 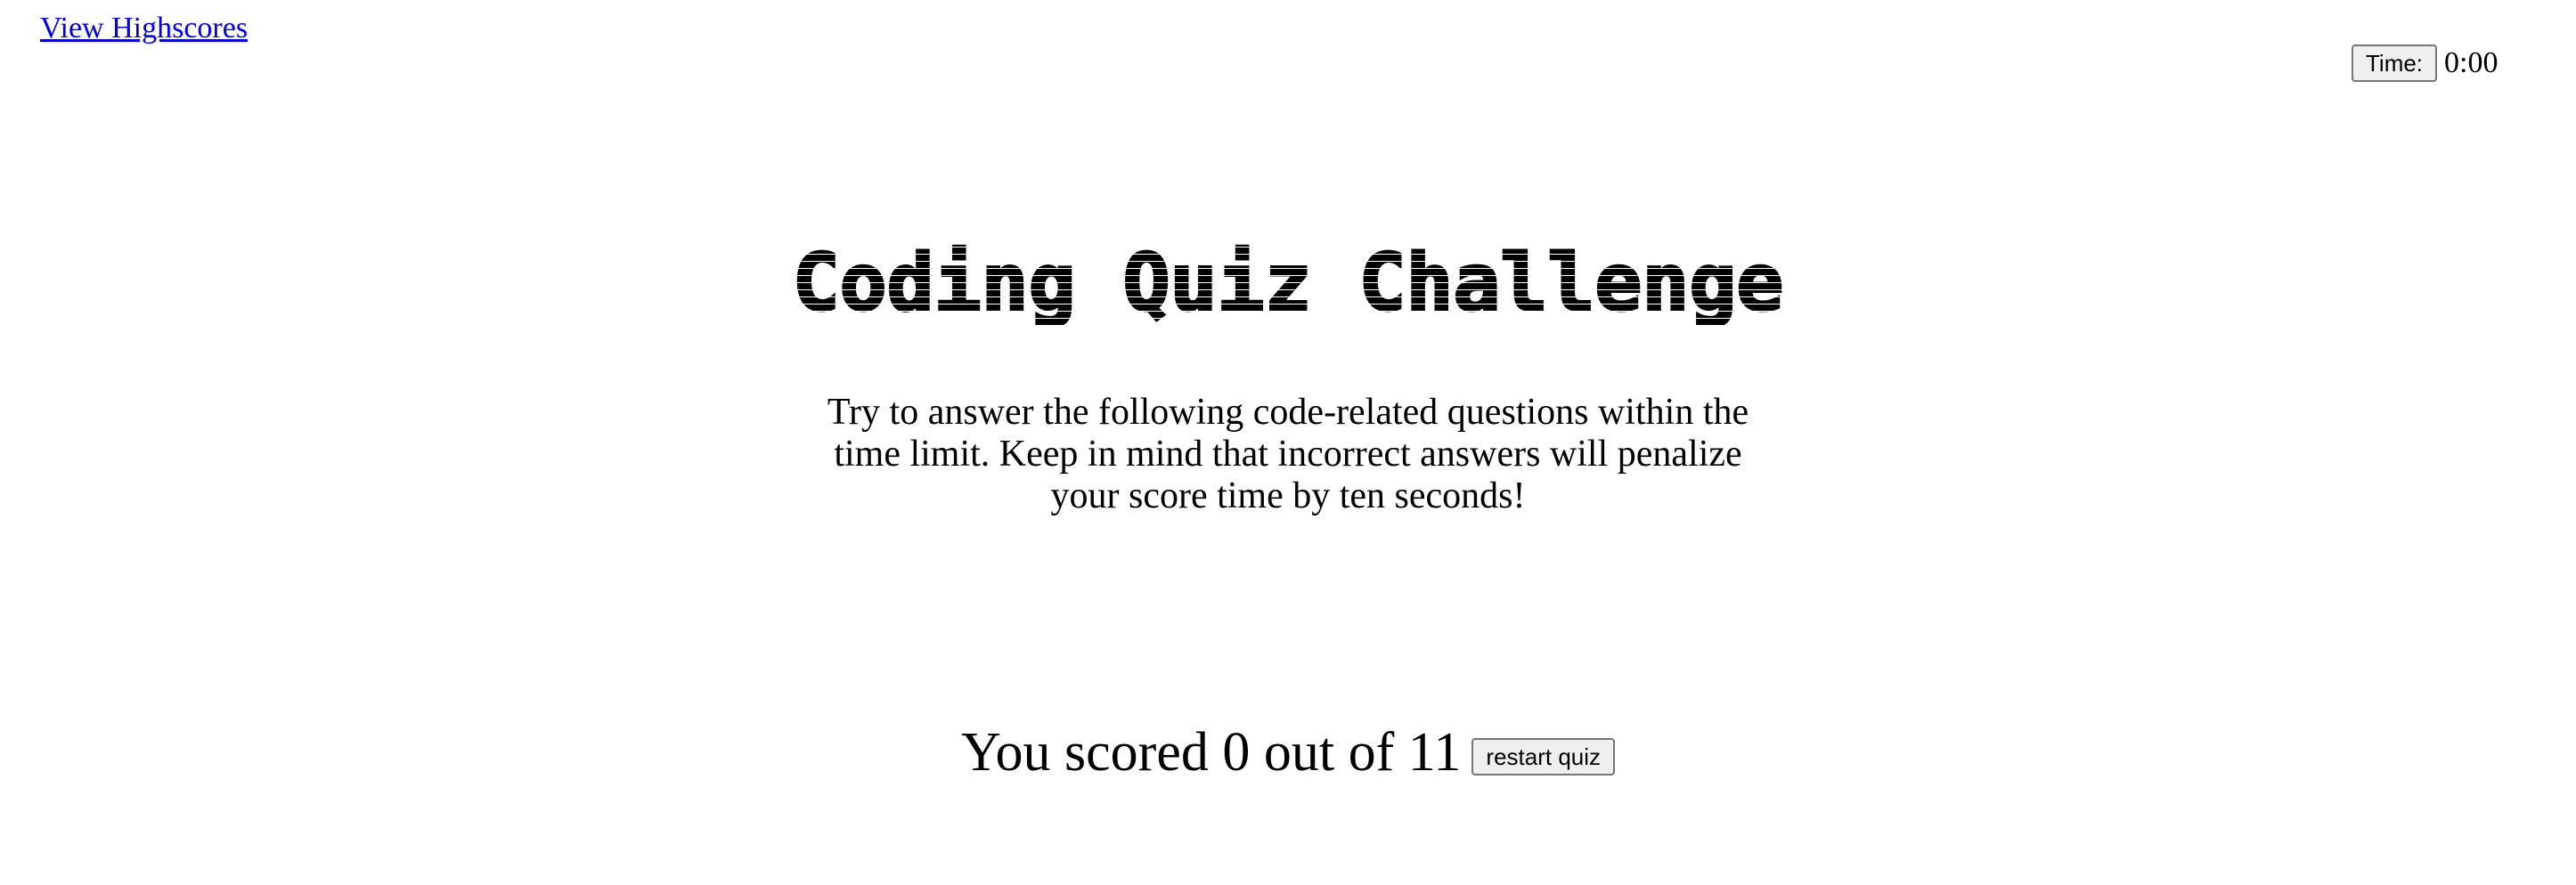 I want to click on page-title: Coding Quiz Challenge, so click(x=1288, y=286).